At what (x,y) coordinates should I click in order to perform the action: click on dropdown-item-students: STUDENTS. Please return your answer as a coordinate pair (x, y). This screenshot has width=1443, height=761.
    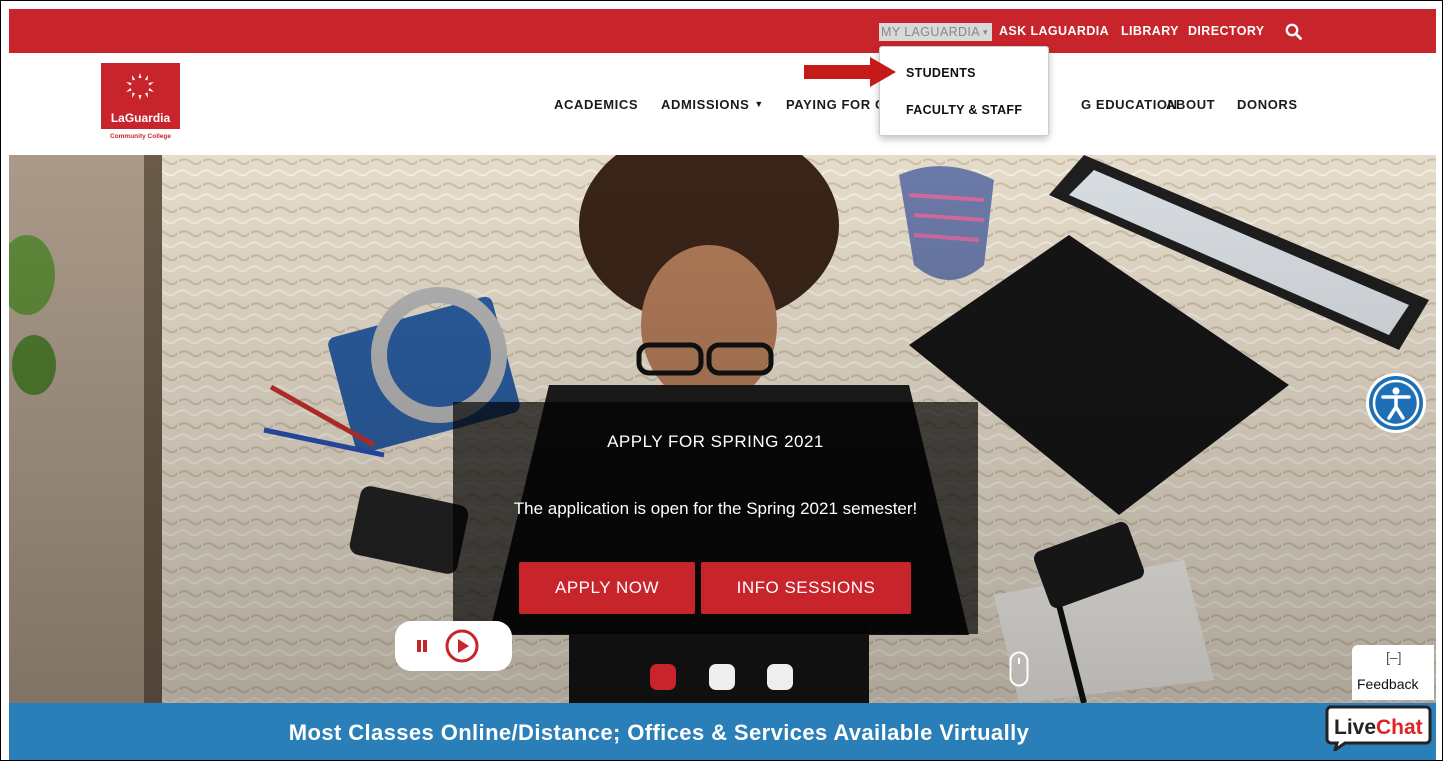
    Looking at the image, I should click on (941, 73).